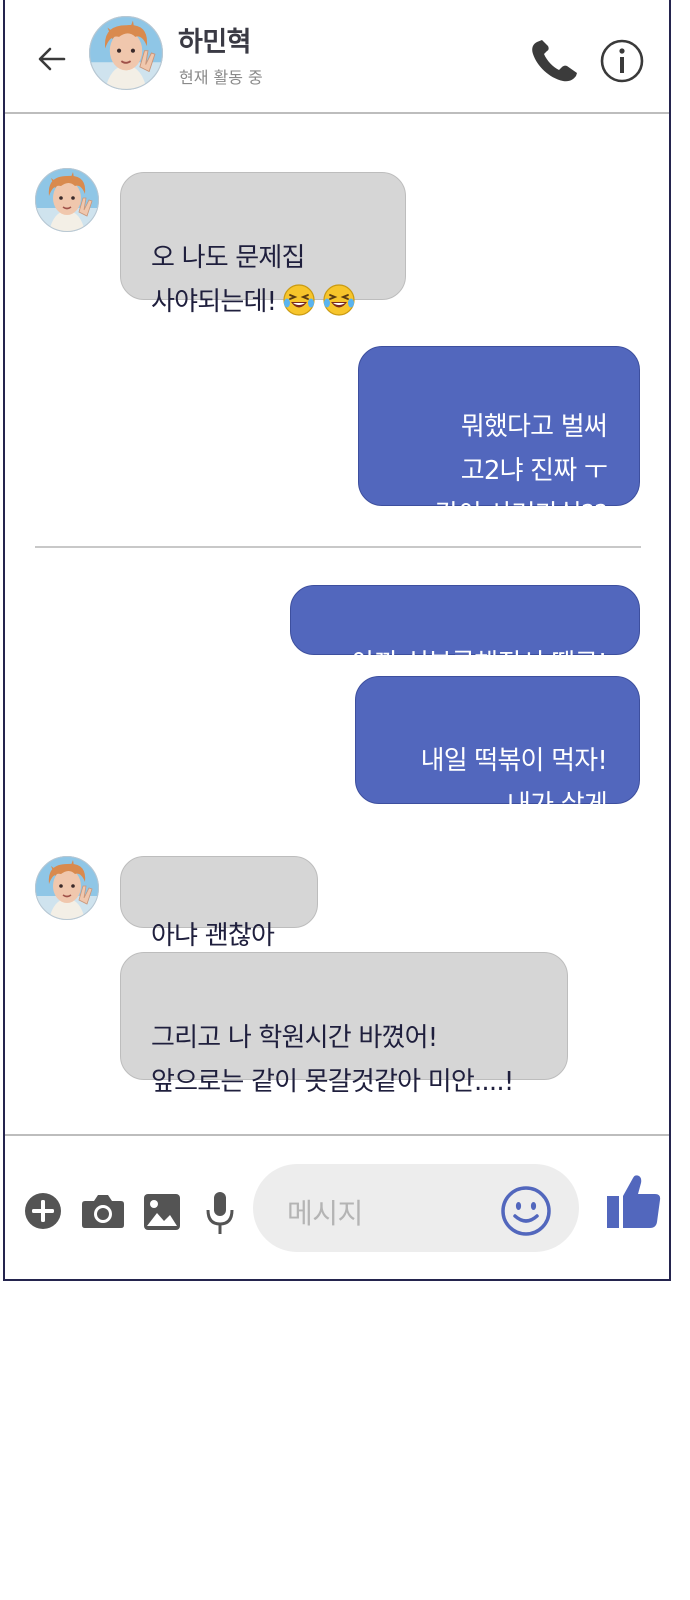 The image size is (690, 1600). I want to click on message-text: 아냐 괜찮아, so click(213, 936).